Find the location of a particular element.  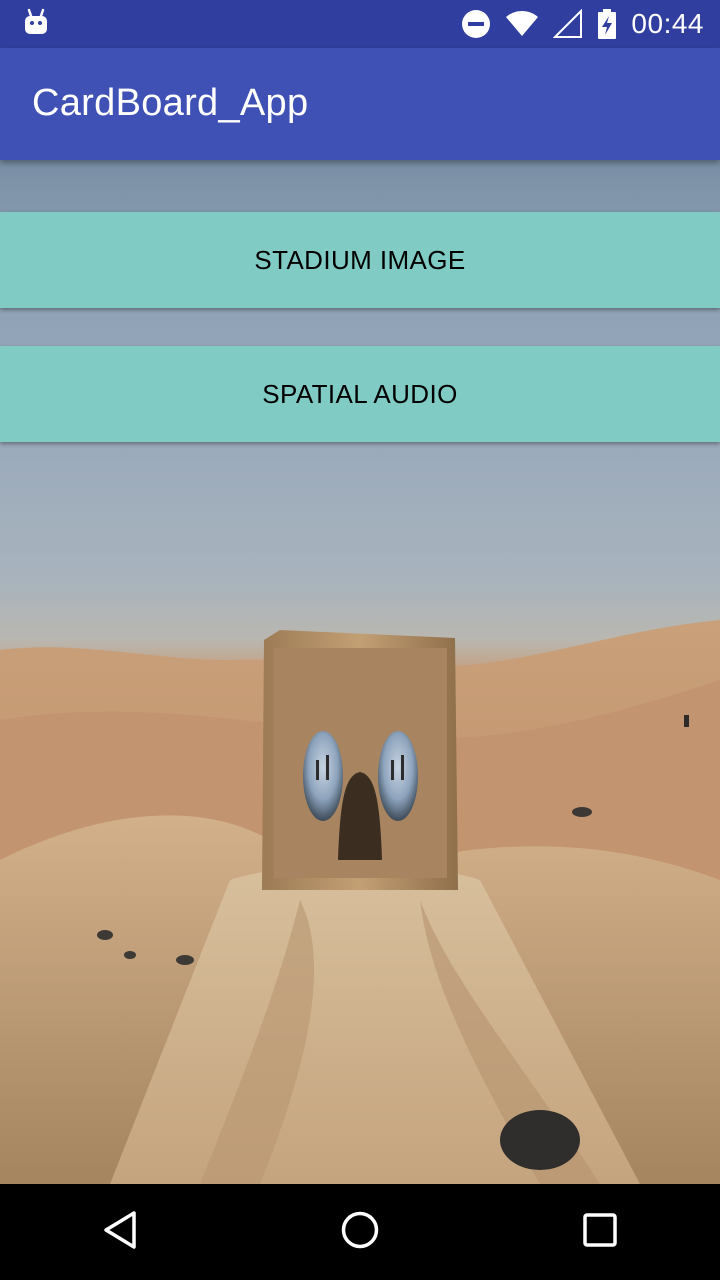

status-icons: 00:44 is located at coordinates (582, 24).